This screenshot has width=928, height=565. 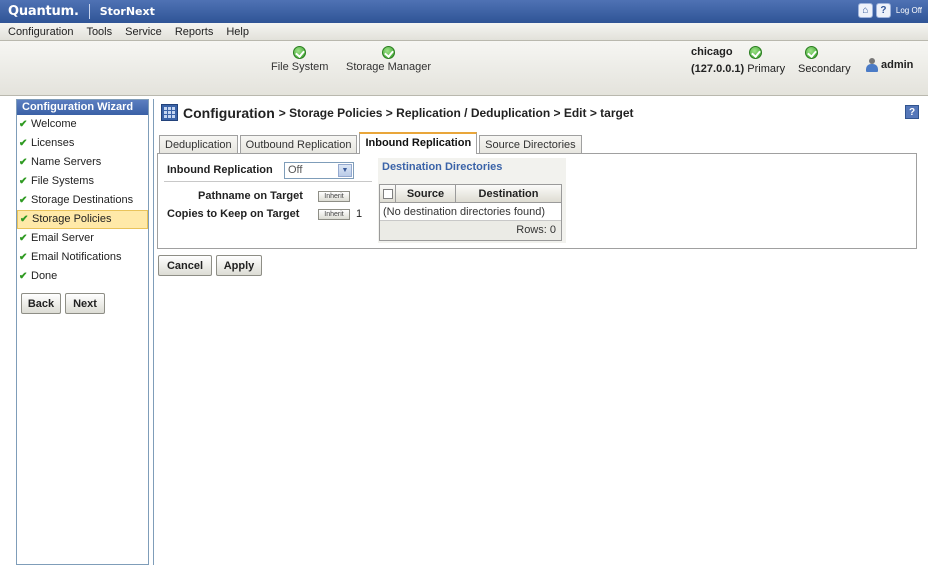 What do you see at coordinates (62, 238) in the screenshot?
I see `wizard-step-label: Email Server` at bounding box center [62, 238].